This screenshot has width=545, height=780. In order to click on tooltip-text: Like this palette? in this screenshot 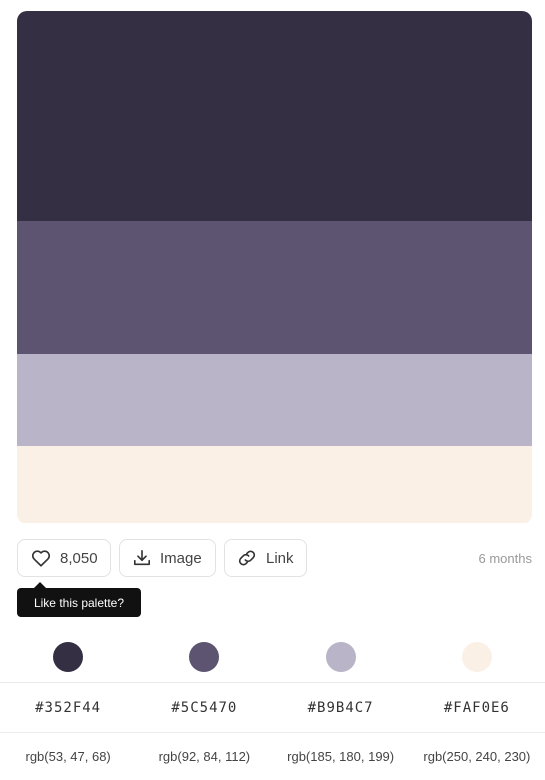, I will do `click(79, 602)`.